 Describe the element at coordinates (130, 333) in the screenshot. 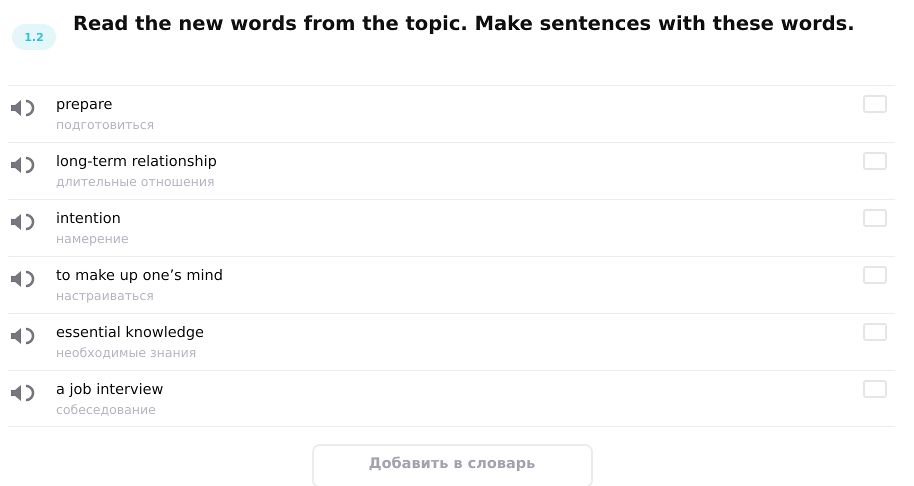

I see `word-text: essential knowledge` at that location.